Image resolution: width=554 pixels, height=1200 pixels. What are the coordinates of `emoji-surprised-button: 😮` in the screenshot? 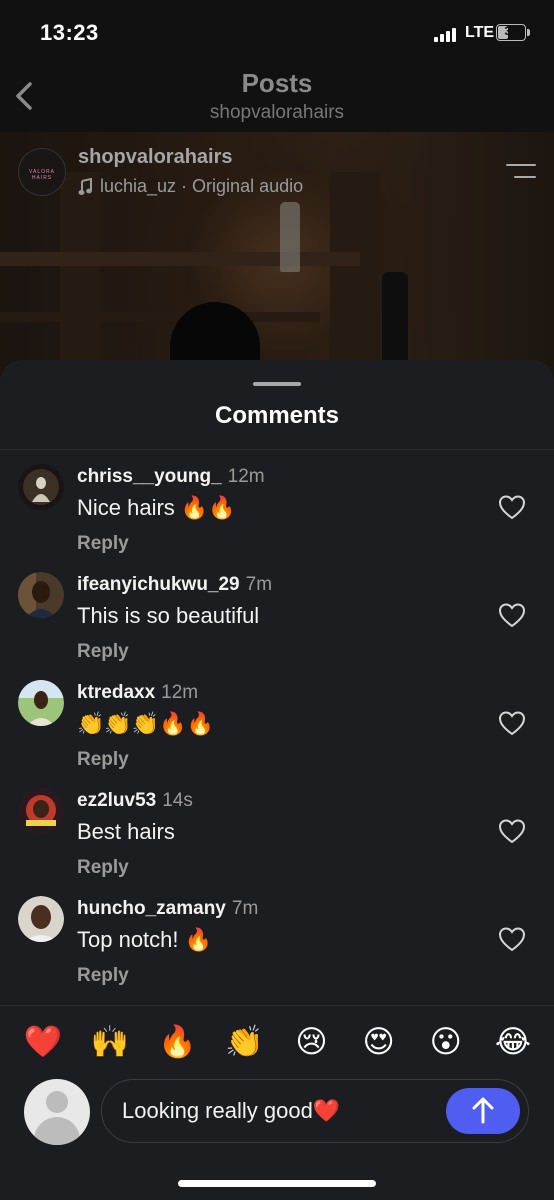 It's located at (446, 1042).